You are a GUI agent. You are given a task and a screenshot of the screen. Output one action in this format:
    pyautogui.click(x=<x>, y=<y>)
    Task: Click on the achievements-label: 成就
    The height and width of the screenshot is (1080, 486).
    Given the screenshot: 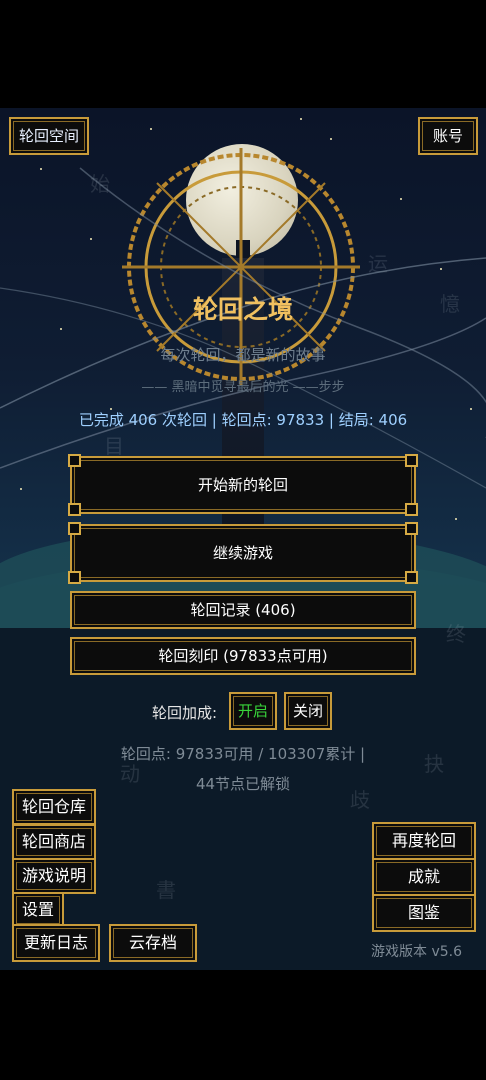 What is the action you would take?
    pyautogui.click(x=423, y=876)
    